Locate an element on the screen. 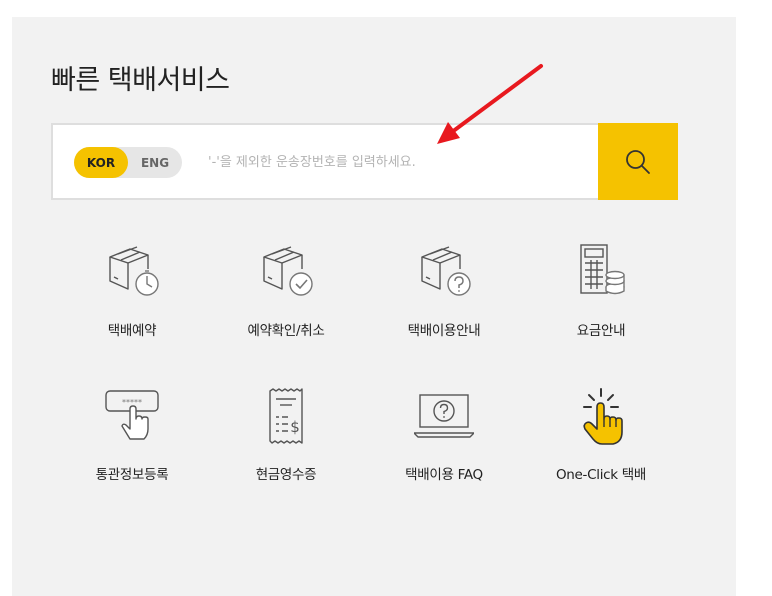 This screenshot has height=596, width=772. box-check-icon is located at coordinates (288, 271).